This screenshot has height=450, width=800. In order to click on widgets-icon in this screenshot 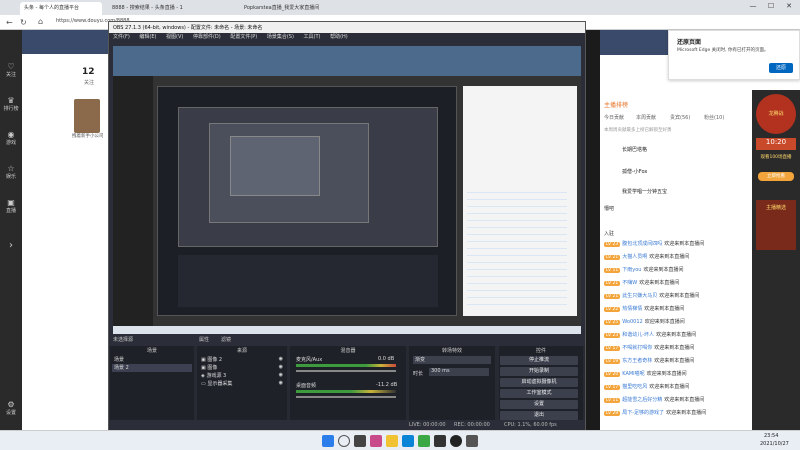, I will do `click(376, 441)`.